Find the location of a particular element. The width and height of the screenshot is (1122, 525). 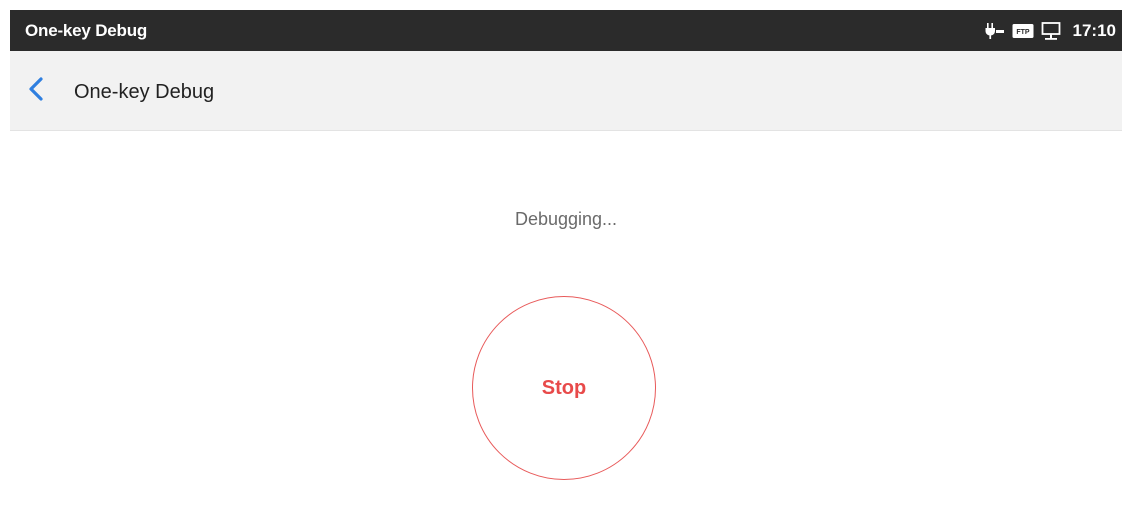

poe-power-icon is located at coordinates (995, 31).